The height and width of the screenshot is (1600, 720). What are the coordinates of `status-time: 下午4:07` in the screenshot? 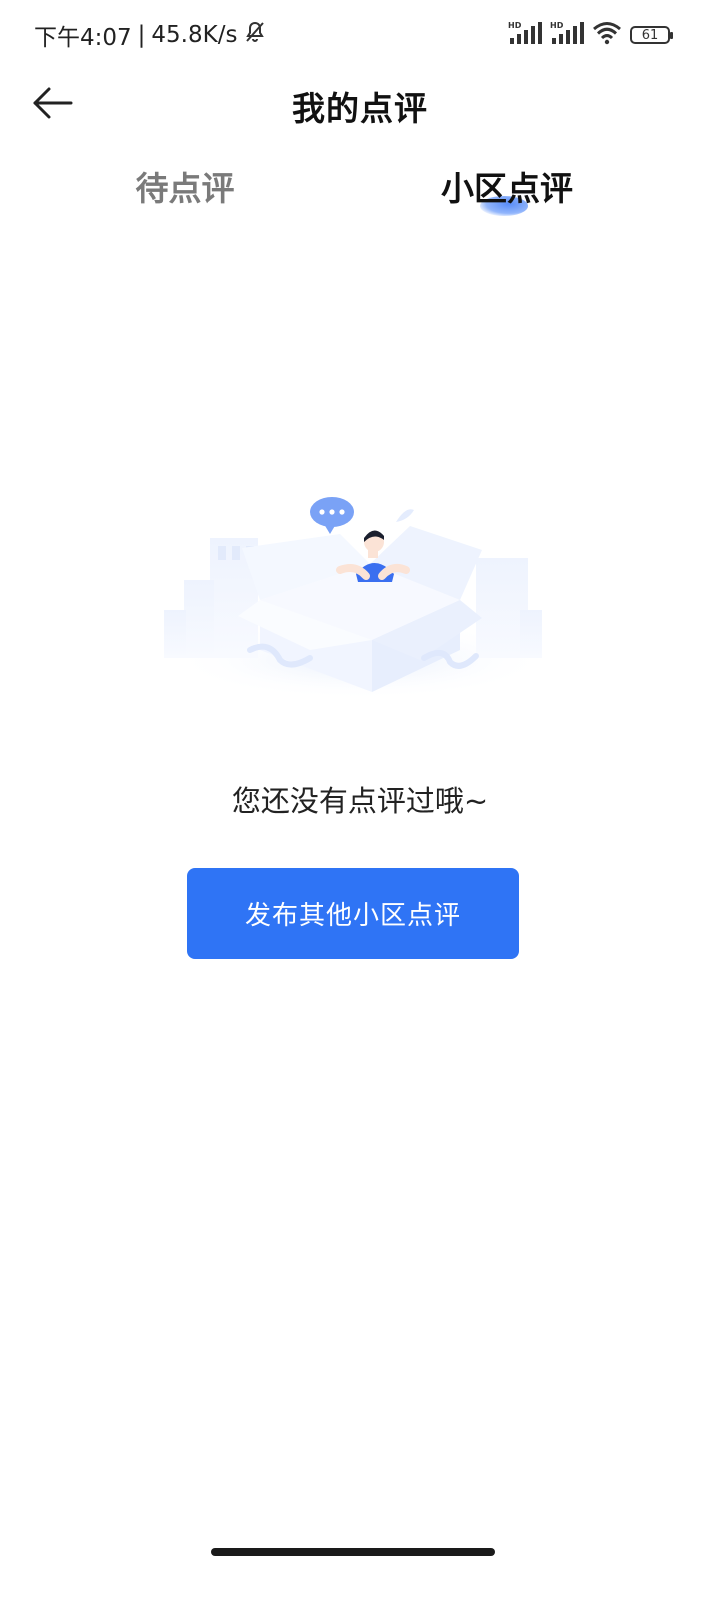 It's located at (83, 38).